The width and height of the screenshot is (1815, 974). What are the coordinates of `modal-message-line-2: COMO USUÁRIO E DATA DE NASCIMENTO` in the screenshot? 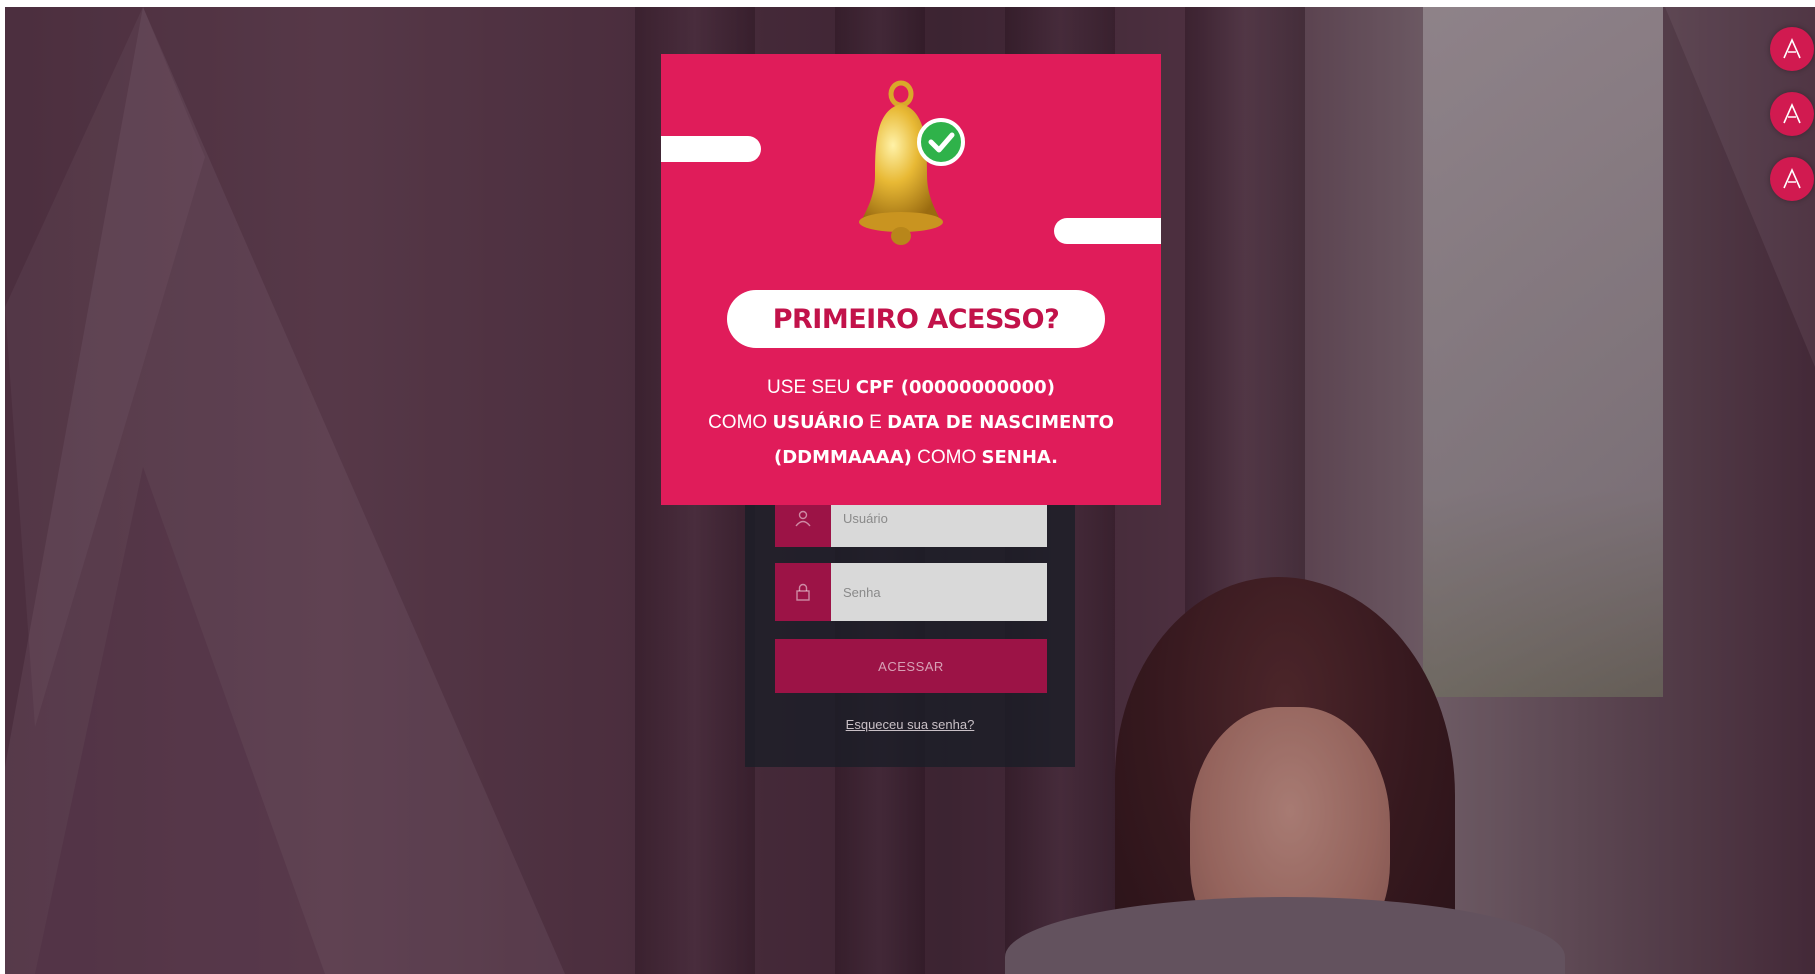 It's located at (911, 423).